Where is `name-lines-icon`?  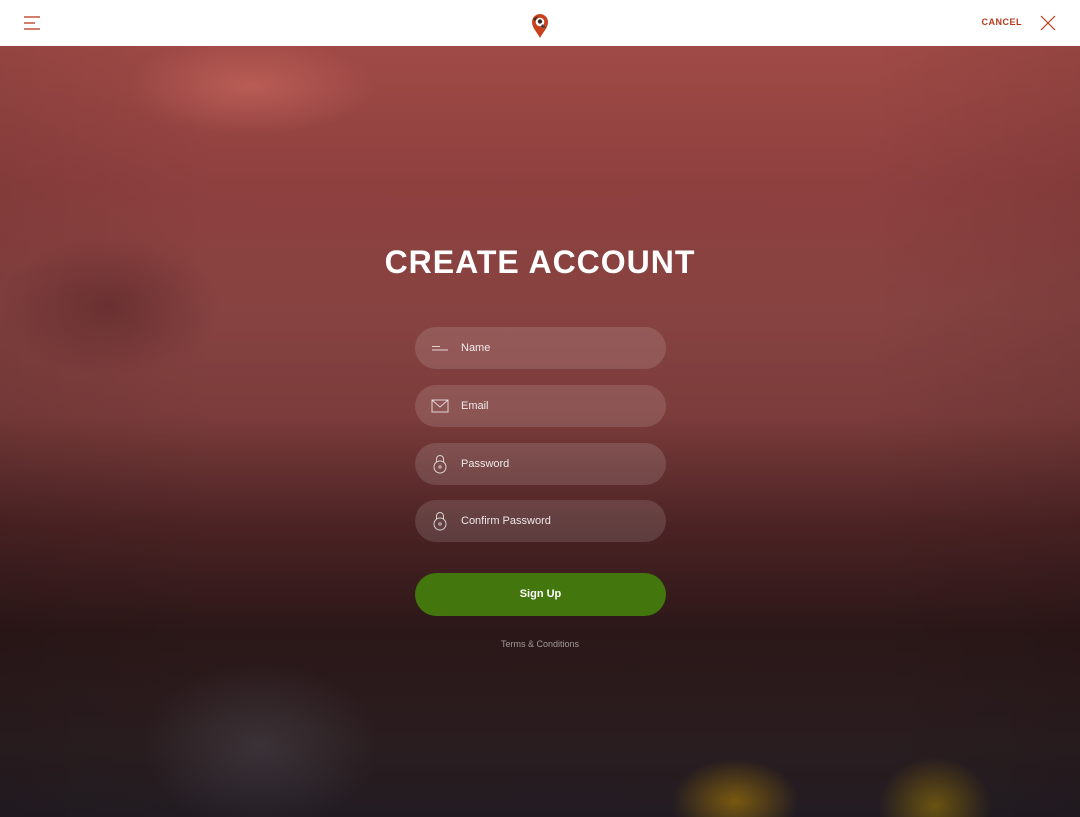
name-lines-icon is located at coordinates (440, 348).